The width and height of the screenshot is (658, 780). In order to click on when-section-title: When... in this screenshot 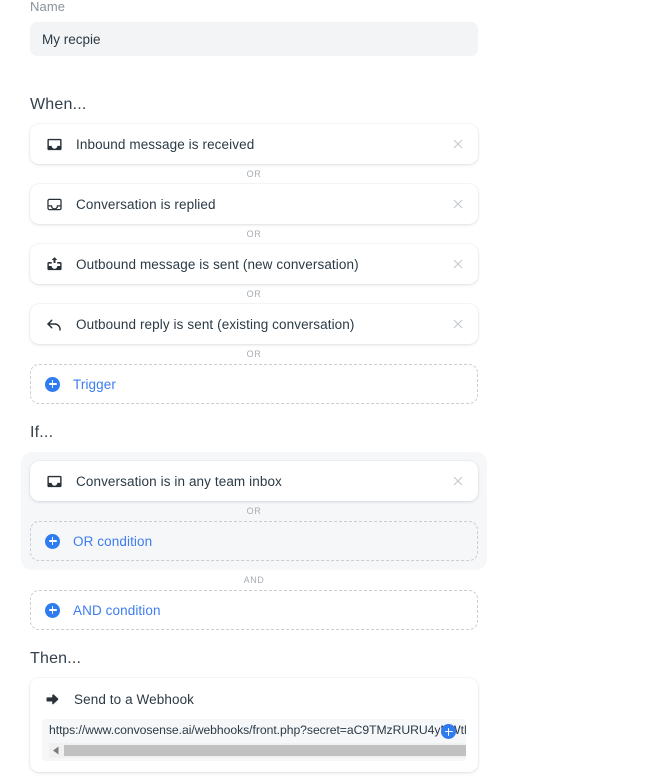, I will do `click(58, 104)`.